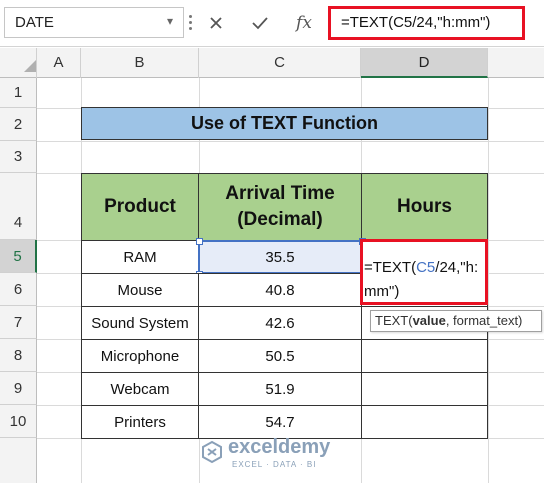 This screenshot has height=483, width=544. I want to click on header-hours: Hours, so click(424, 207).